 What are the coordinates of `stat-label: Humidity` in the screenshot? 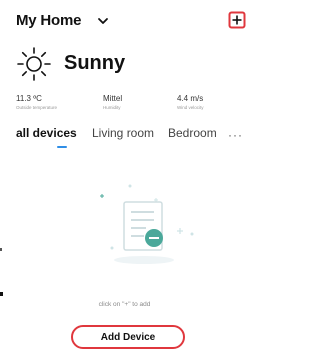 It's located at (112, 107).